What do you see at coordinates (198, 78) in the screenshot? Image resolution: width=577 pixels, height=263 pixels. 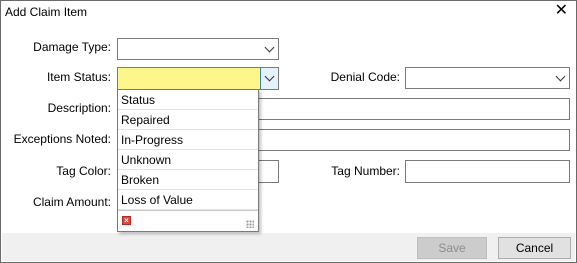 I see `item-status-select` at bounding box center [198, 78].